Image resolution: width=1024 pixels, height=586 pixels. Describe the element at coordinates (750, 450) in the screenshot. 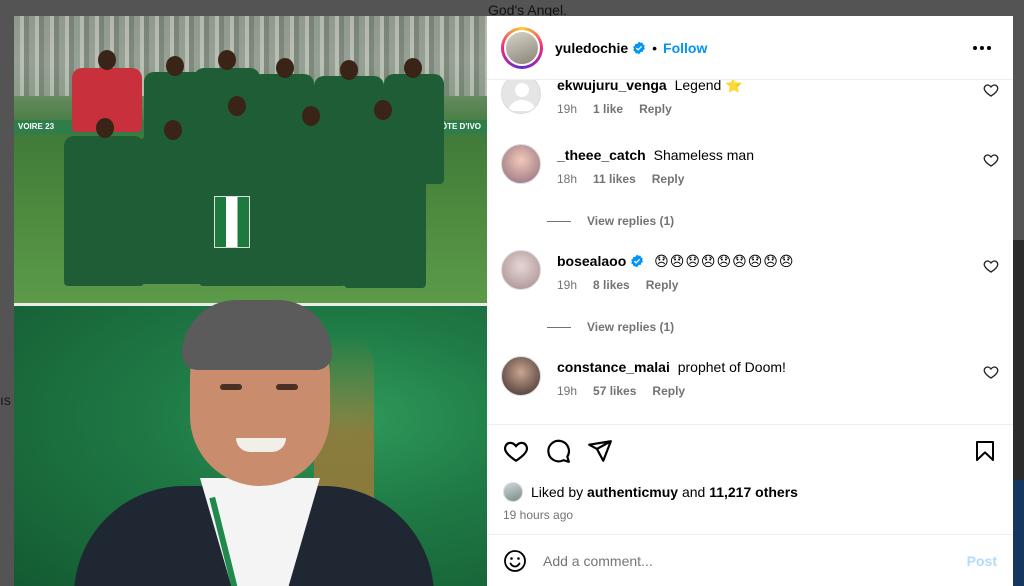

I see `post-actions-bar` at that location.